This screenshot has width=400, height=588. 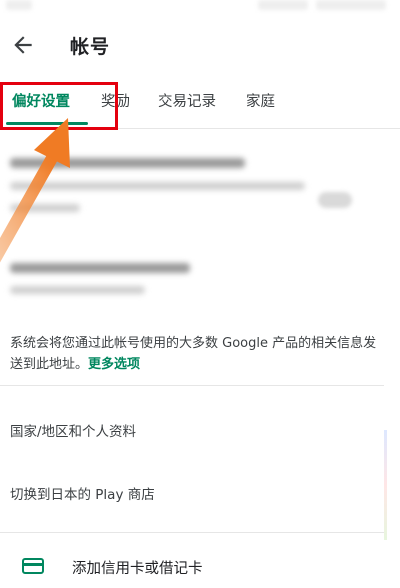 I want to click on more-options-link: 更多选项, so click(x=114, y=364).